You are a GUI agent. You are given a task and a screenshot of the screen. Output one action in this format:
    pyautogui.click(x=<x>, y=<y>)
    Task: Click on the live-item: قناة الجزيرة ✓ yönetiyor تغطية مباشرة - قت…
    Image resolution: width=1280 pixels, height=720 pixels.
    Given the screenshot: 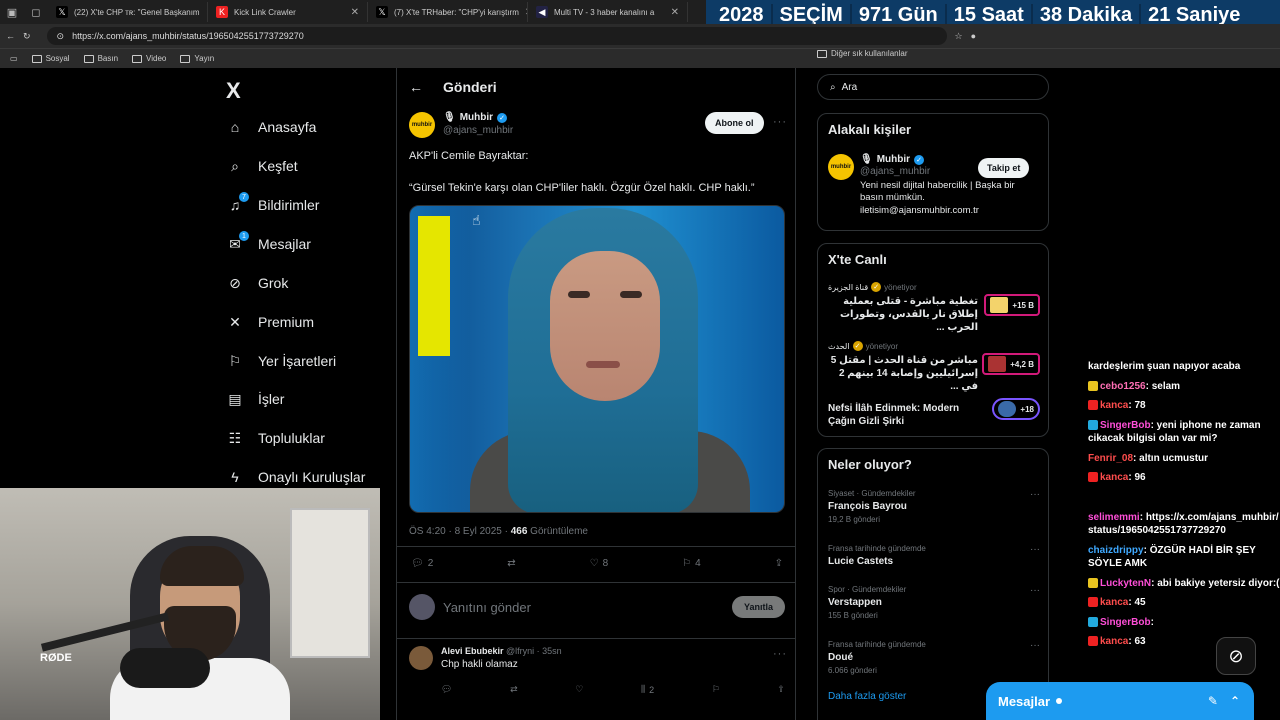 What is the action you would take?
    pyautogui.click(x=934, y=308)
    